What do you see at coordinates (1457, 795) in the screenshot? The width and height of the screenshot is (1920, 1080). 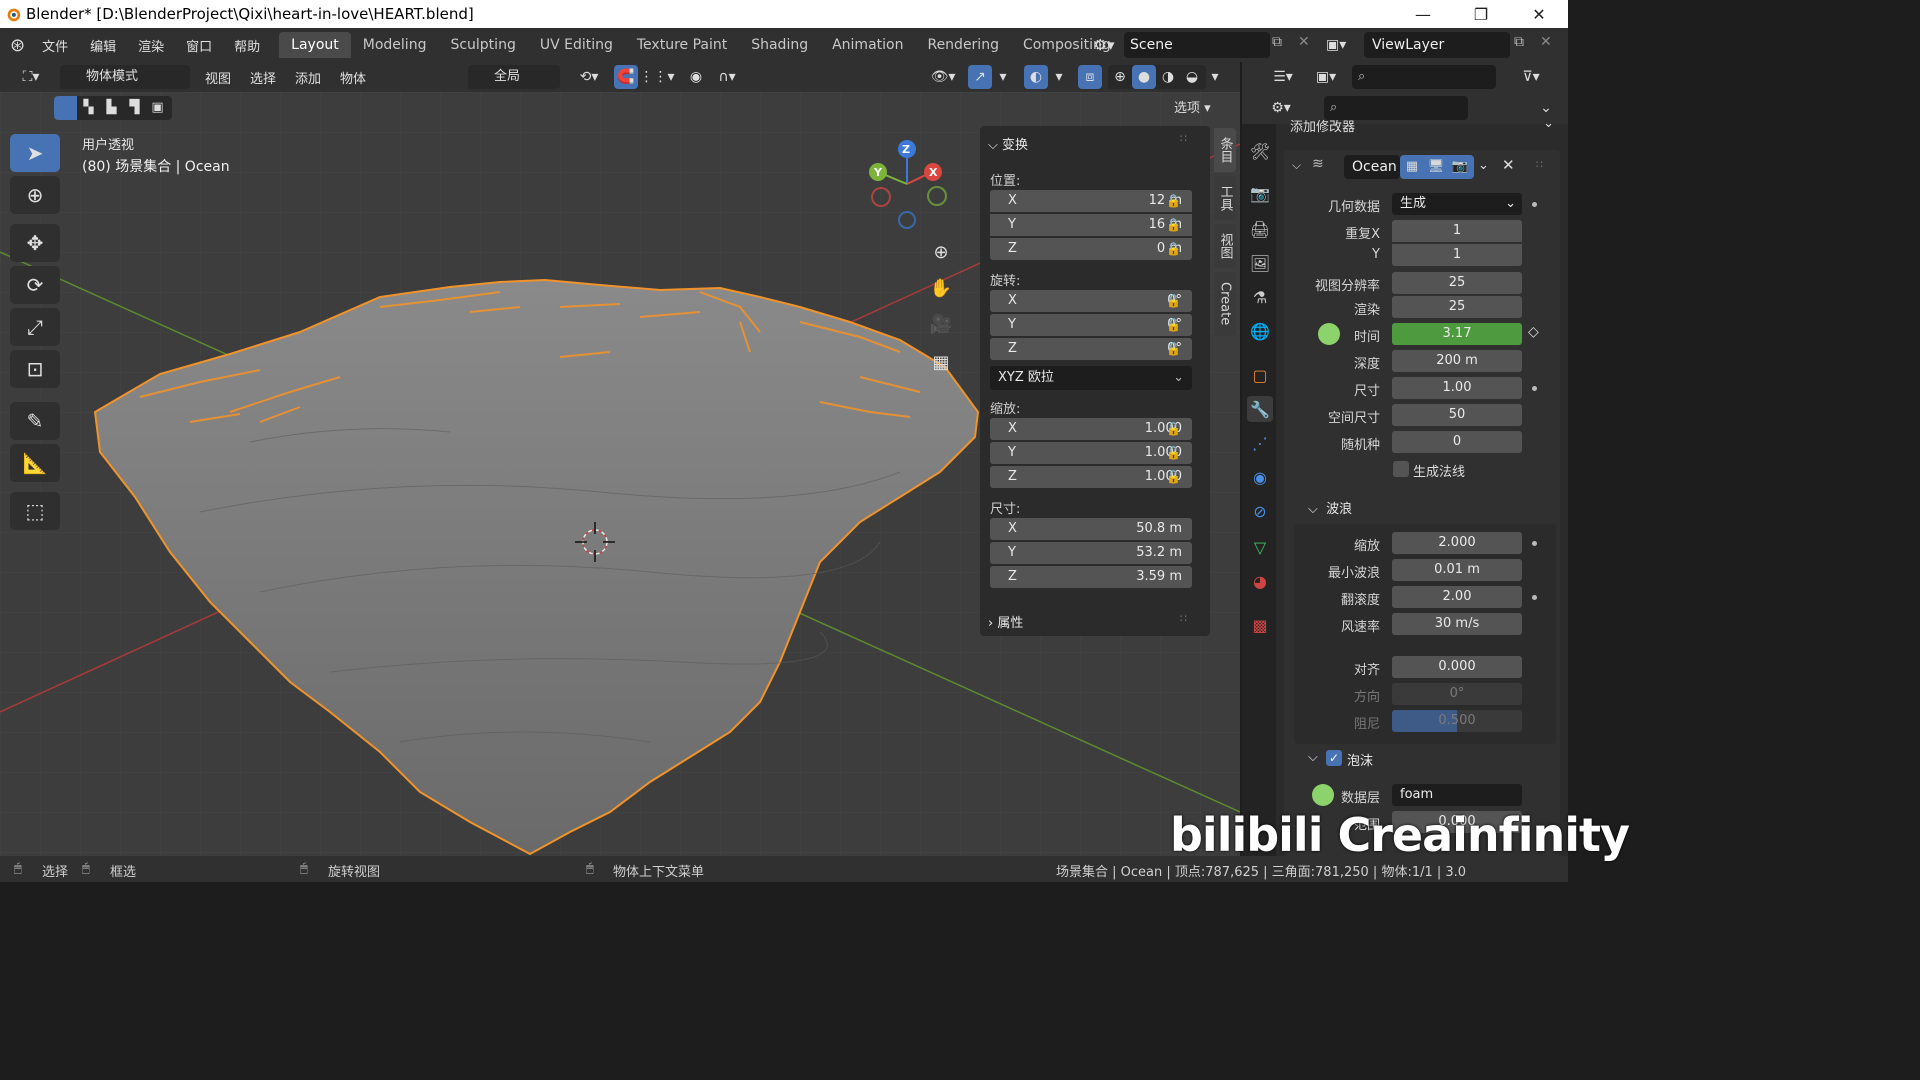 I see `foam-layer-input: foam` at bounding box center [1457, 795].